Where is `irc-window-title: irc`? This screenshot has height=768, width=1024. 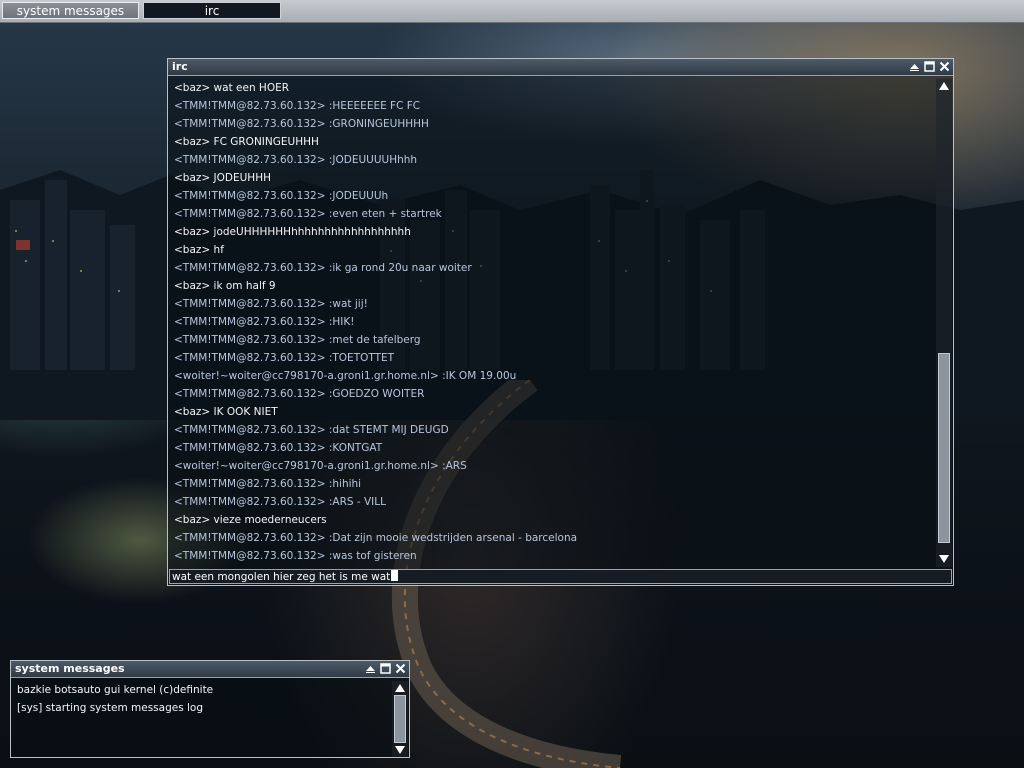
irc-window-title: irc is located at coordinates (180, 66).